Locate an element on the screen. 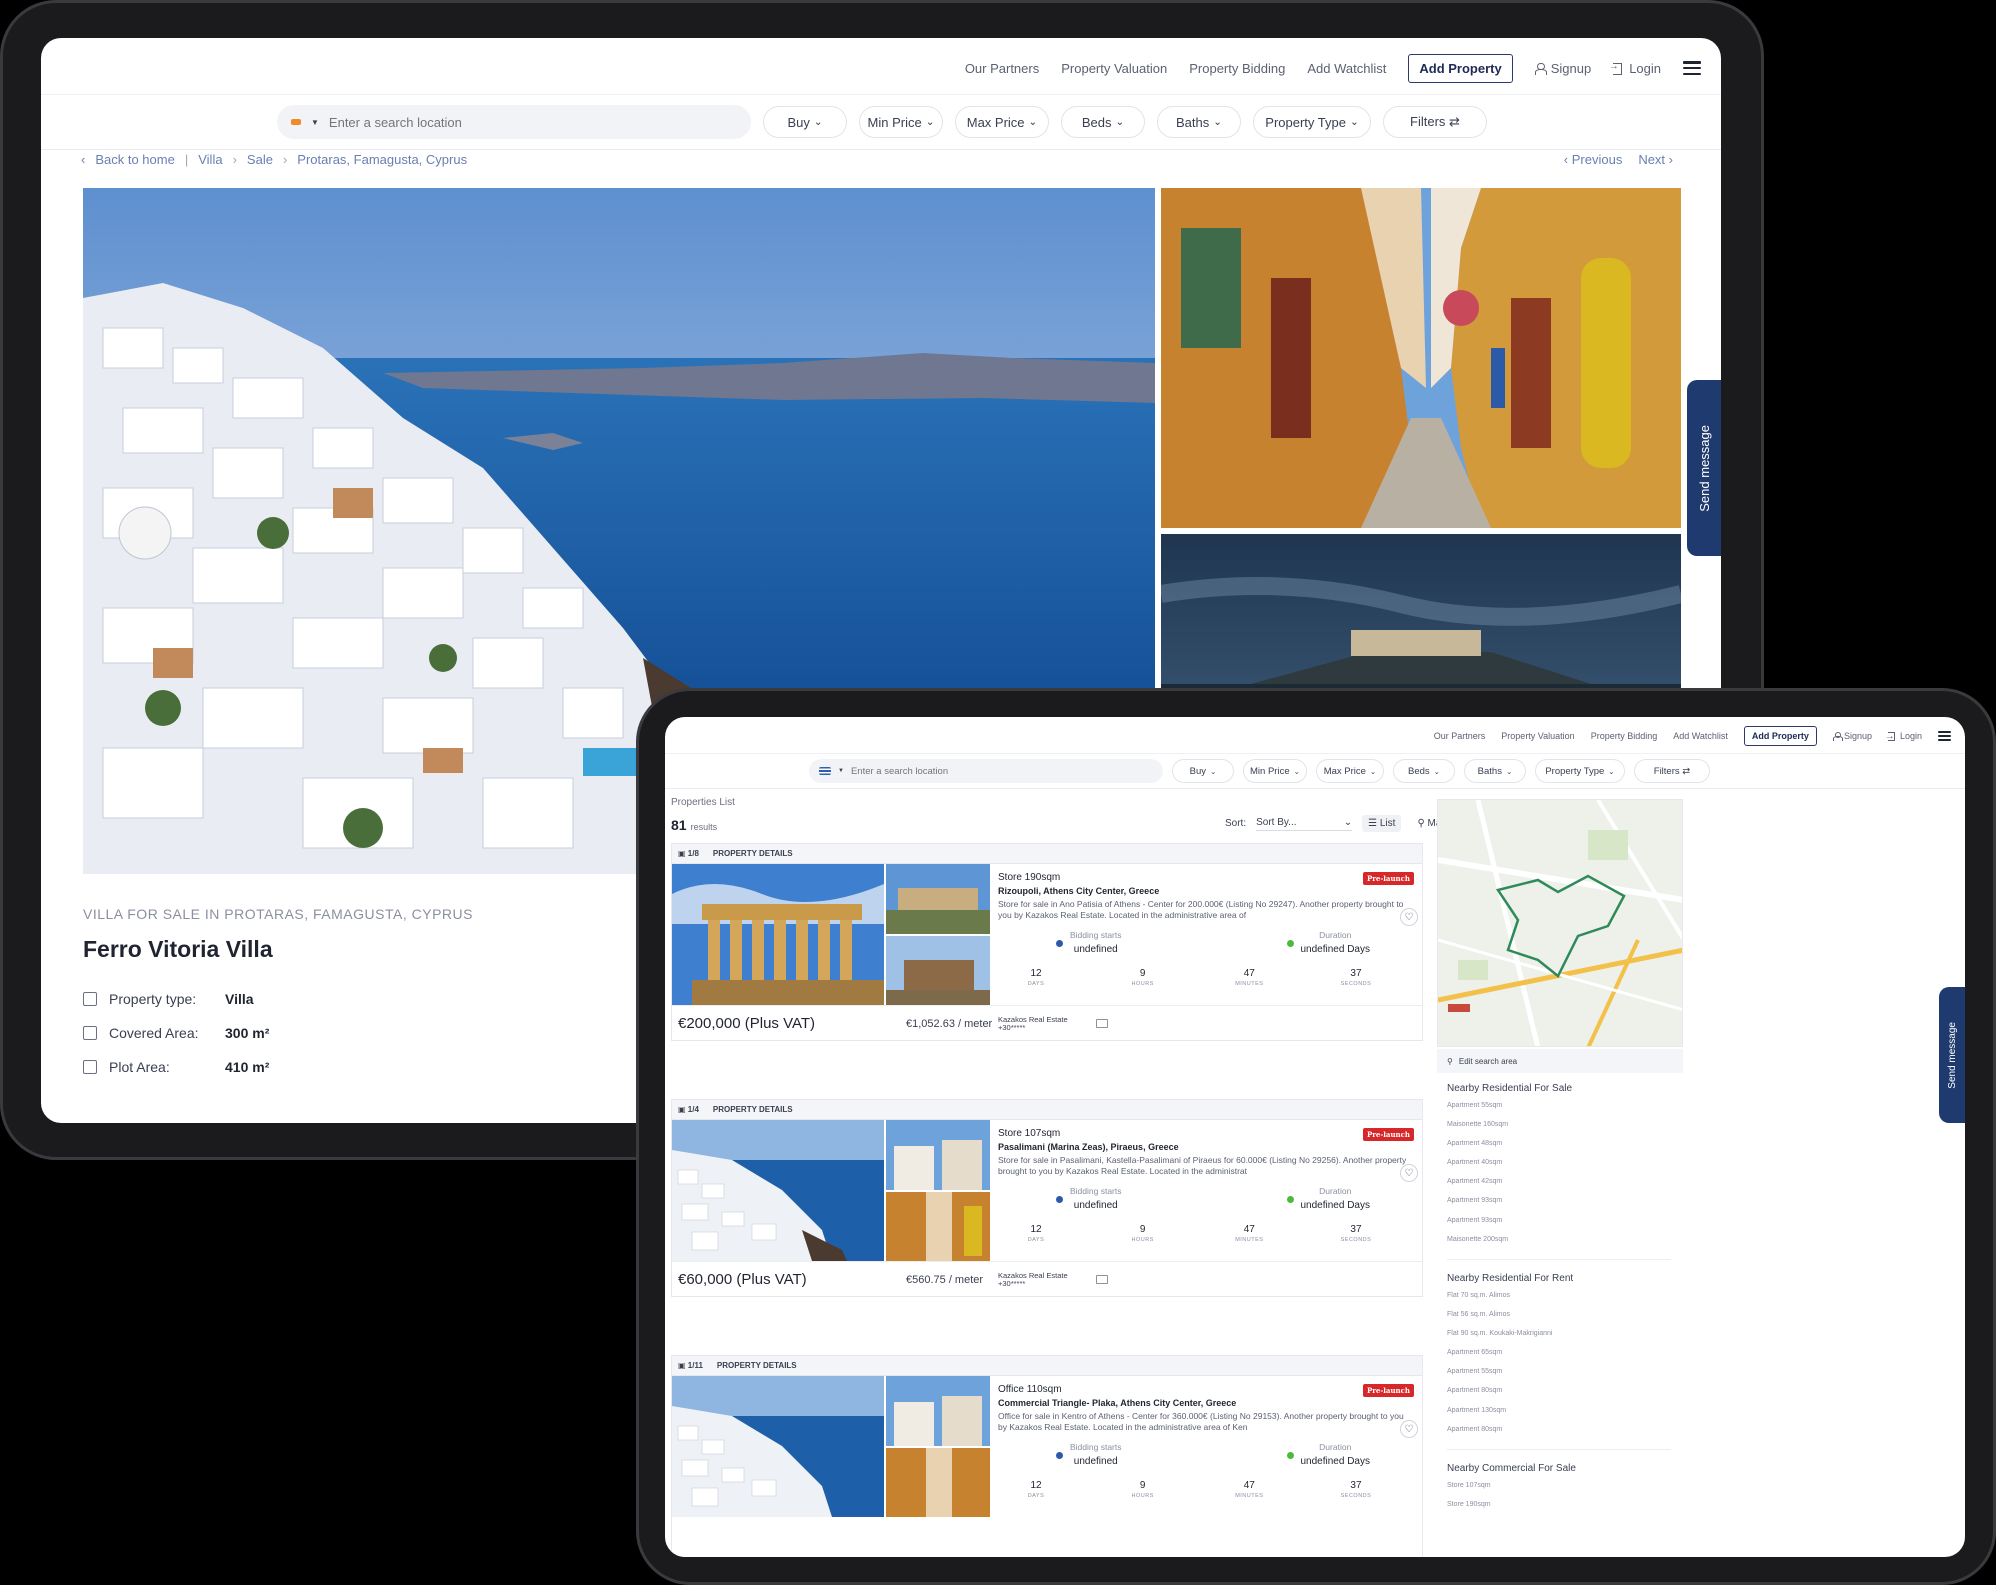  card-title: Office 110sqm is located at coordinates (1206, 1389).